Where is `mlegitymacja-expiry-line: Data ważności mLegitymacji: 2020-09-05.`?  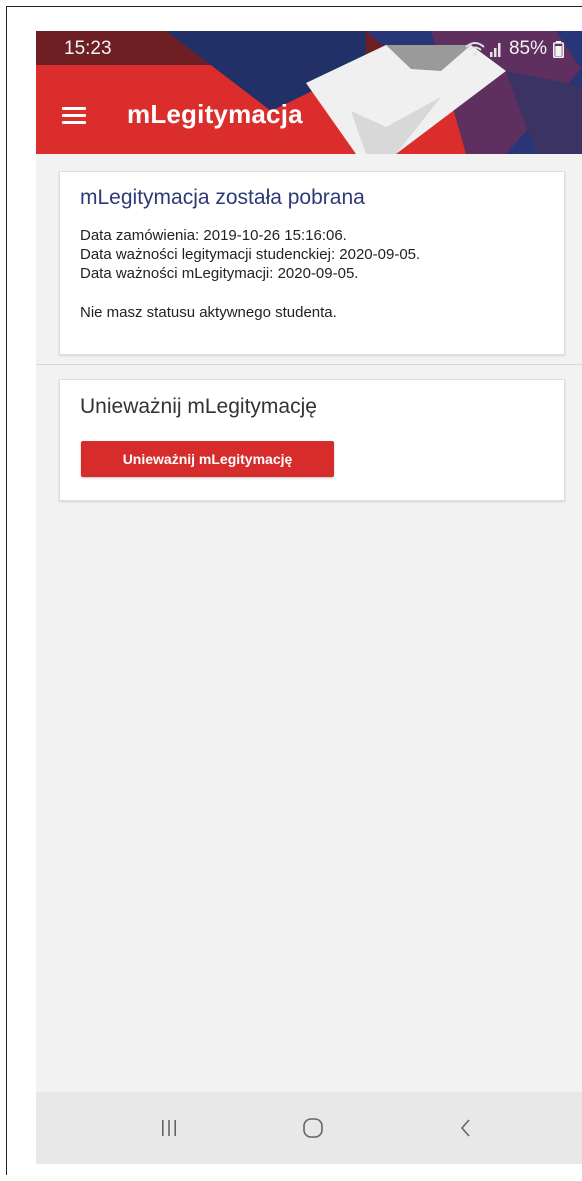 mlegitymacja-expiry-line: Data ważności mLegitymacji: 2020-09-05. is located at coordinates (219, 273).